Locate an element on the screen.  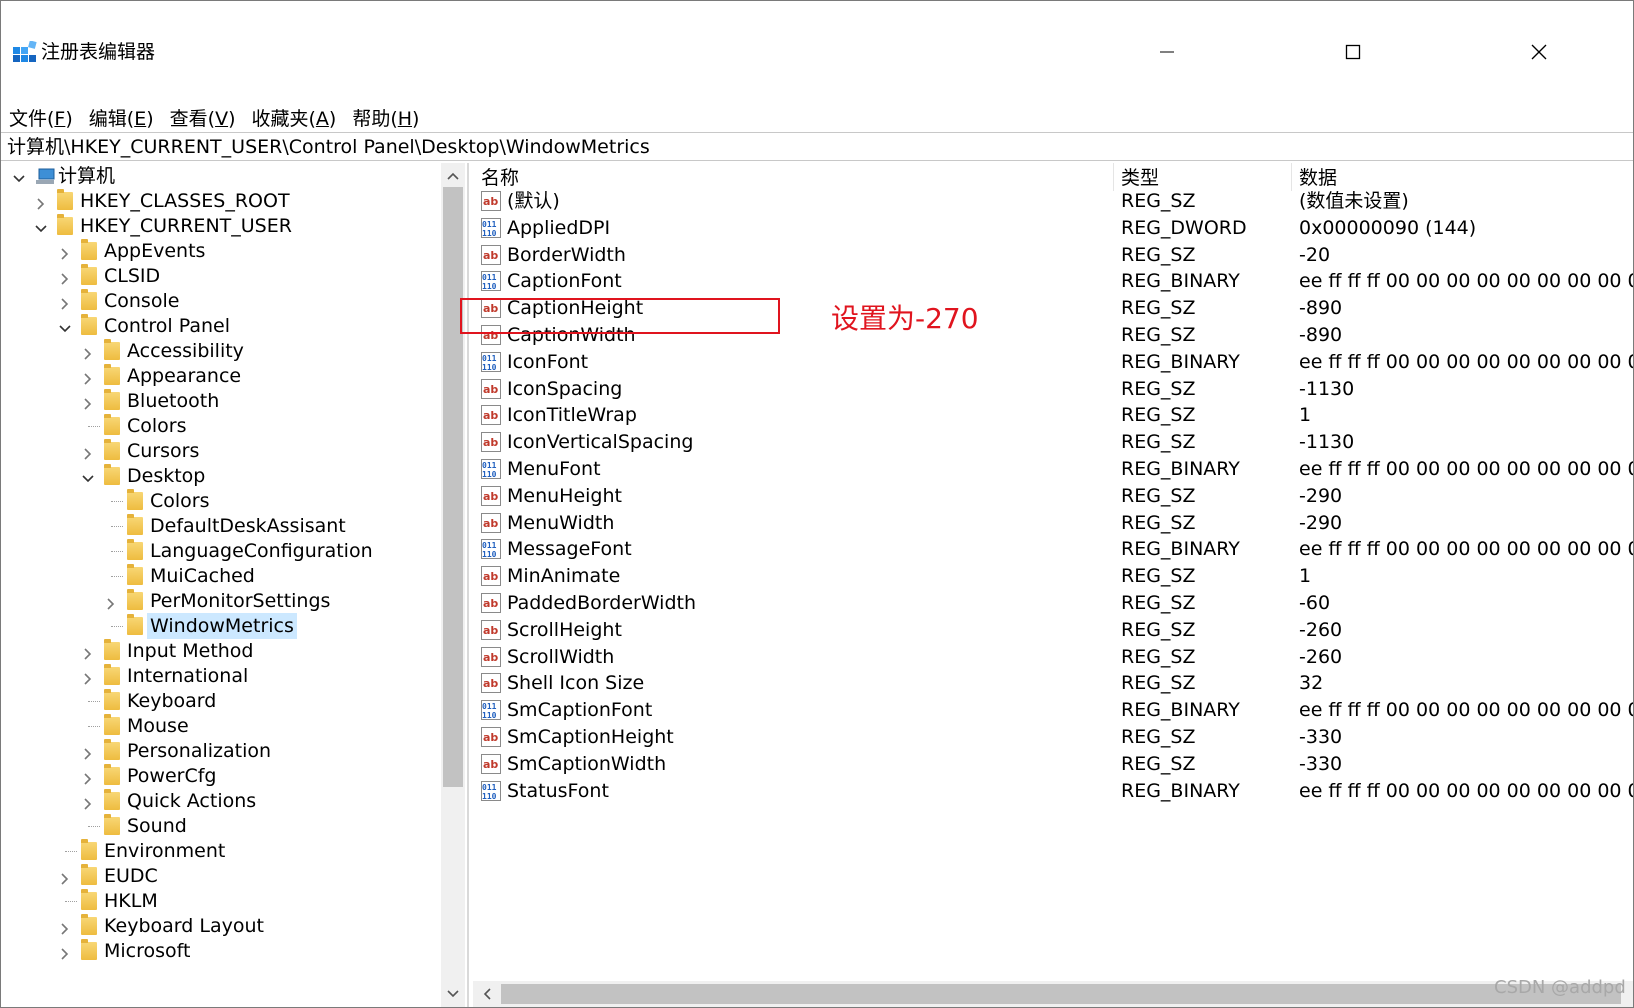
tree-item: WindowMetrics is located at coordinates (221, 626).